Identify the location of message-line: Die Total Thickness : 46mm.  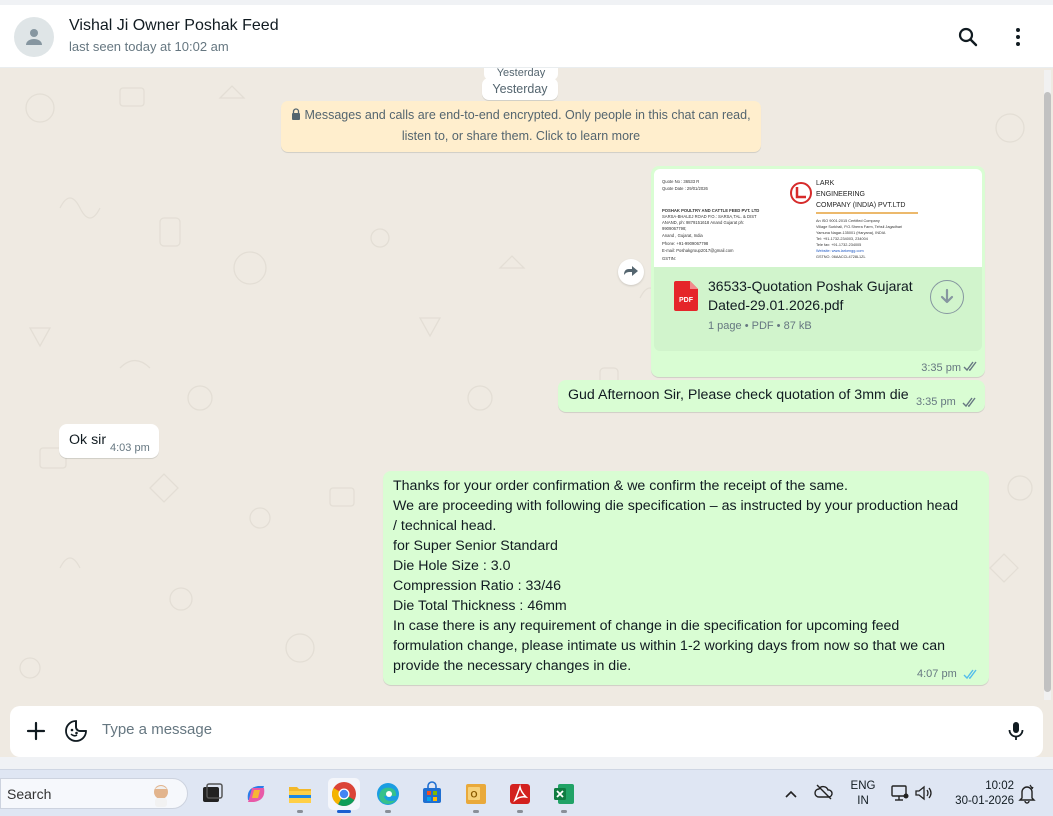
(480, 606).